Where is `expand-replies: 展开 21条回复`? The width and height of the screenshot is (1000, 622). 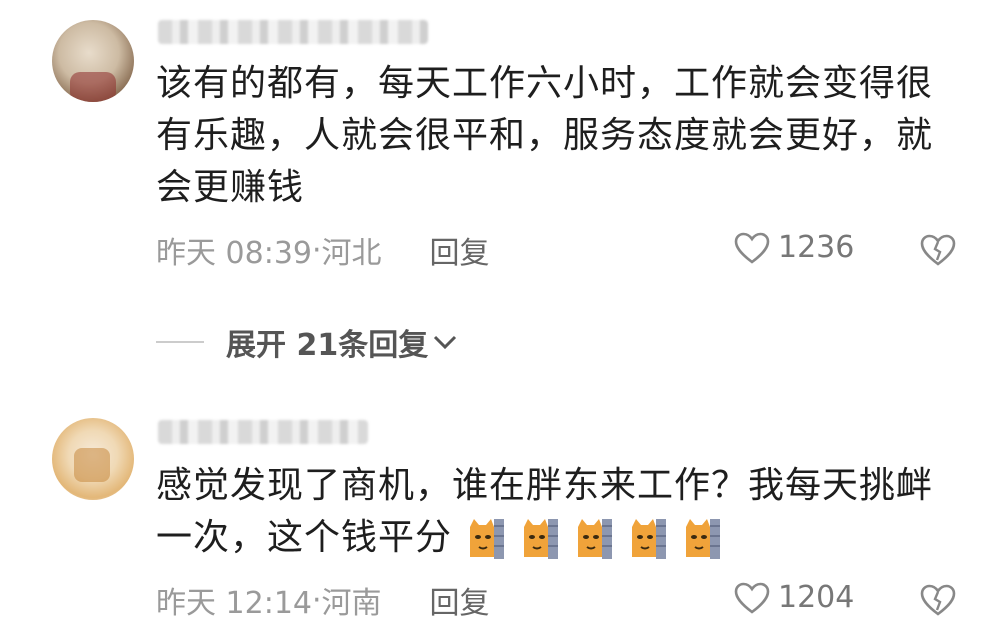 expand-replies: 展开 21条回复 is located at coordinates (307, 342).